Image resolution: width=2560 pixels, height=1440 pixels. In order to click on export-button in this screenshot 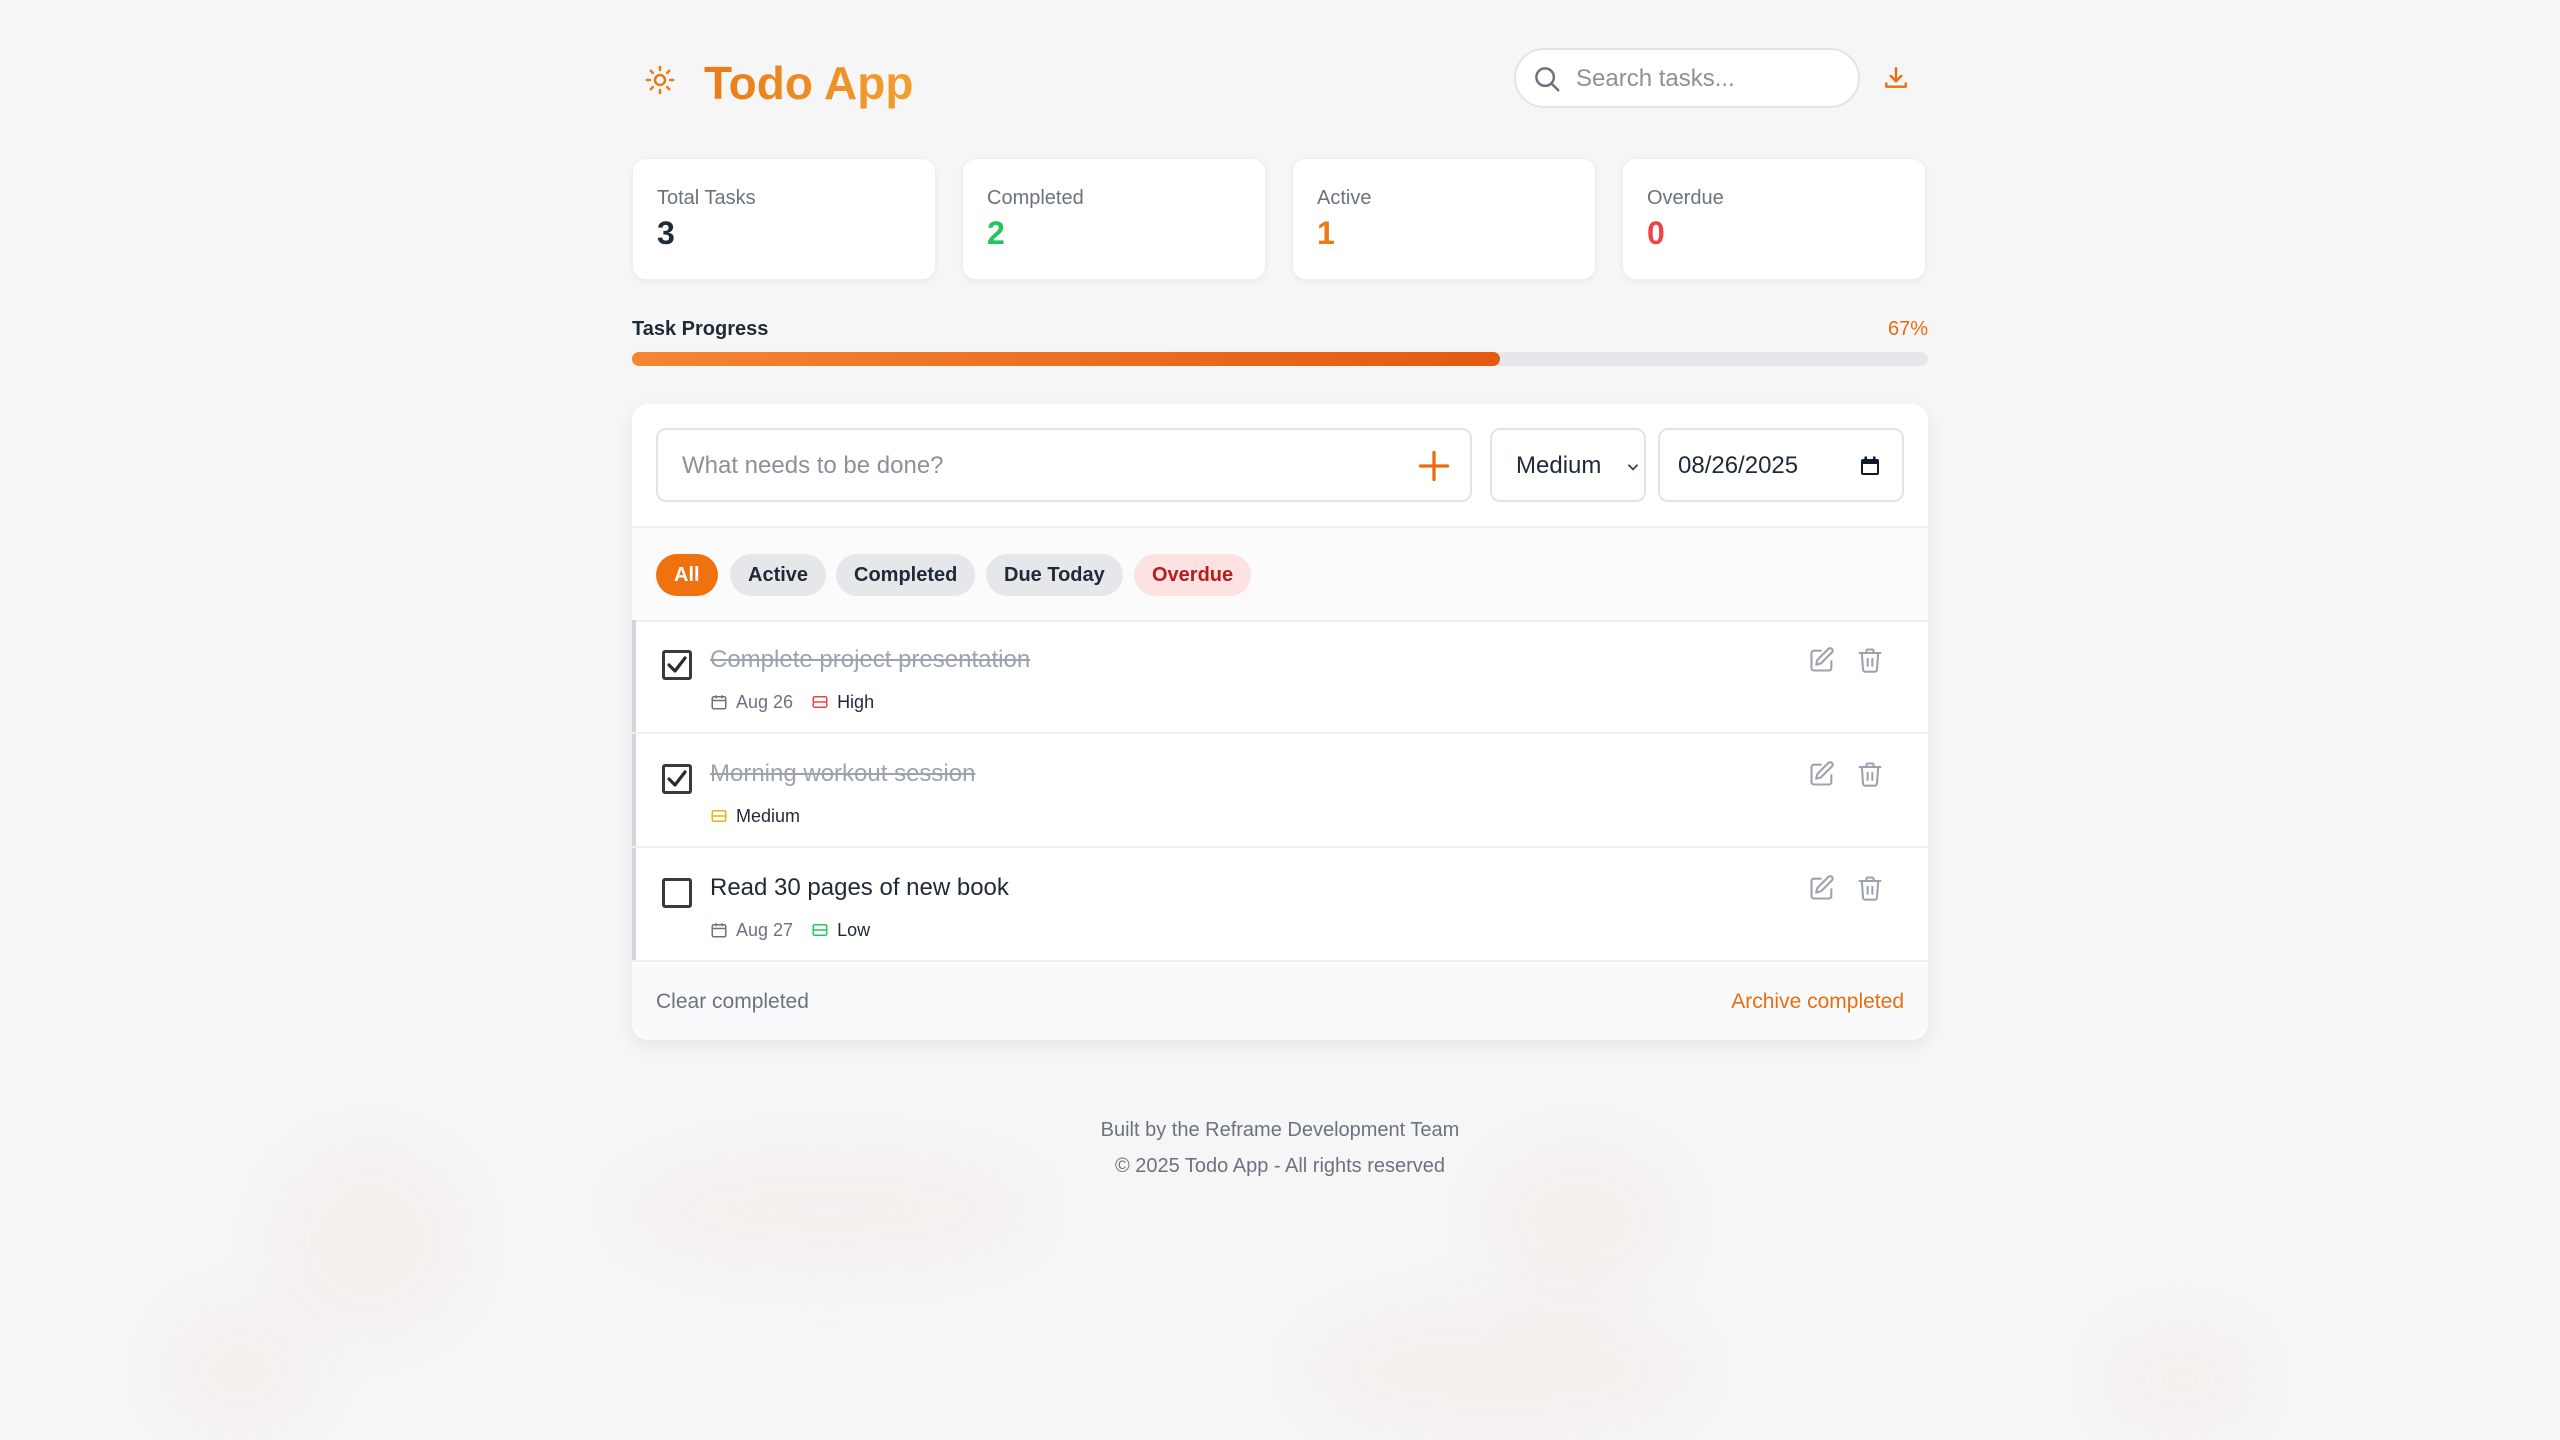, I will do `click(1896, 78)`.